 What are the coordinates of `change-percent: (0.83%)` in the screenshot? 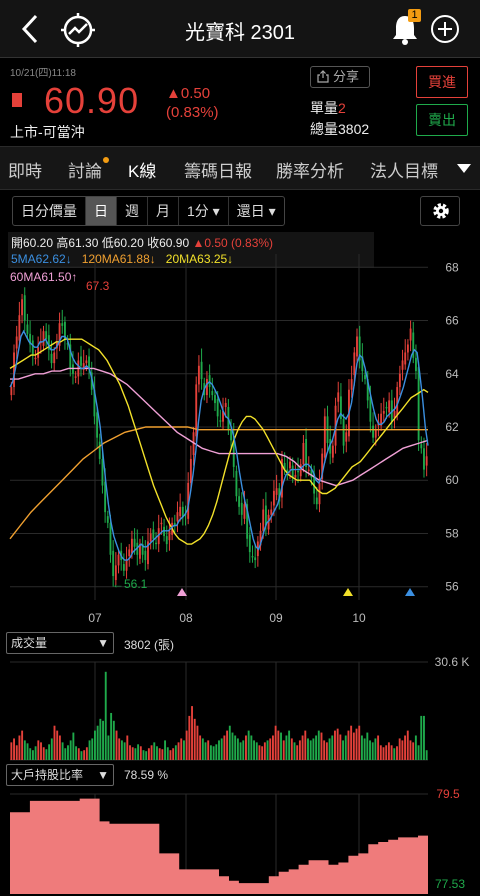 It's located at (192, 112).